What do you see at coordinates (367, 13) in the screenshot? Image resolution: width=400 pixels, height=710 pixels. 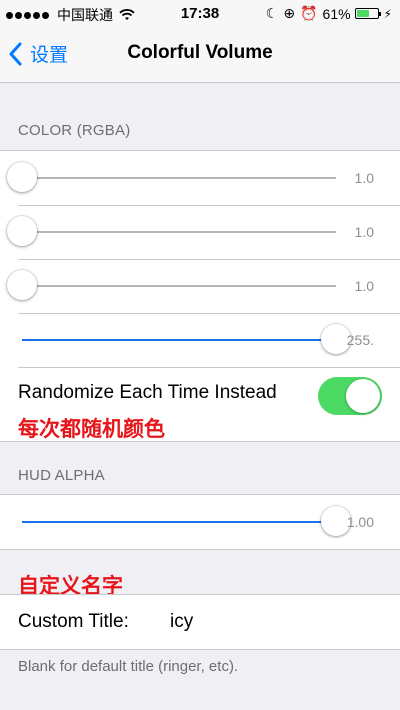 I see `battery-icon` at bounding box center [367, 13].